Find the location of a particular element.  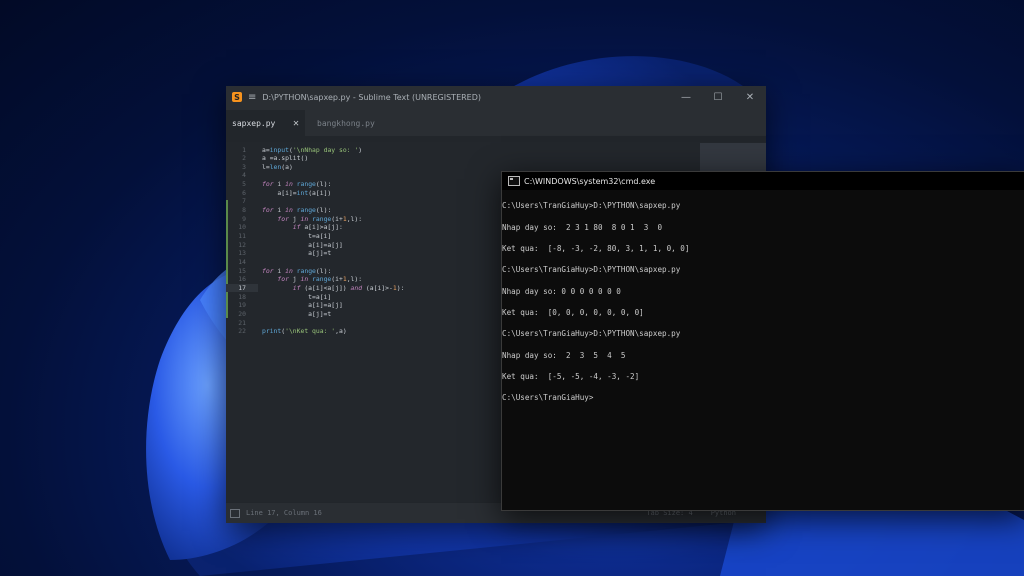

line-number: 14 is located at coordinates (242, 261).